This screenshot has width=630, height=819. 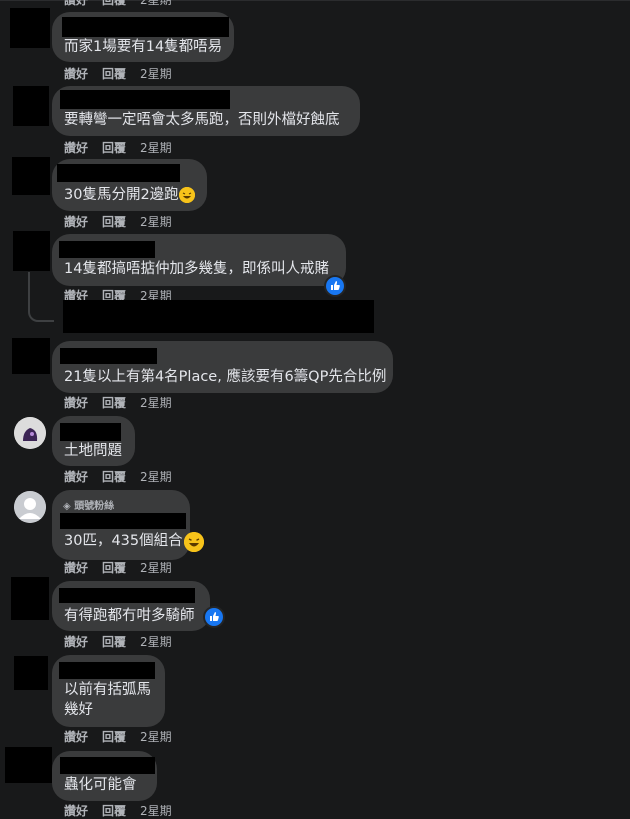 What do you see at coordinates (202, 120) in the screenshot?
I see `comment-text: 要轉彎一定唔會太多馬跑，否則外檔好蝕底` at bounding box center [202, 120].